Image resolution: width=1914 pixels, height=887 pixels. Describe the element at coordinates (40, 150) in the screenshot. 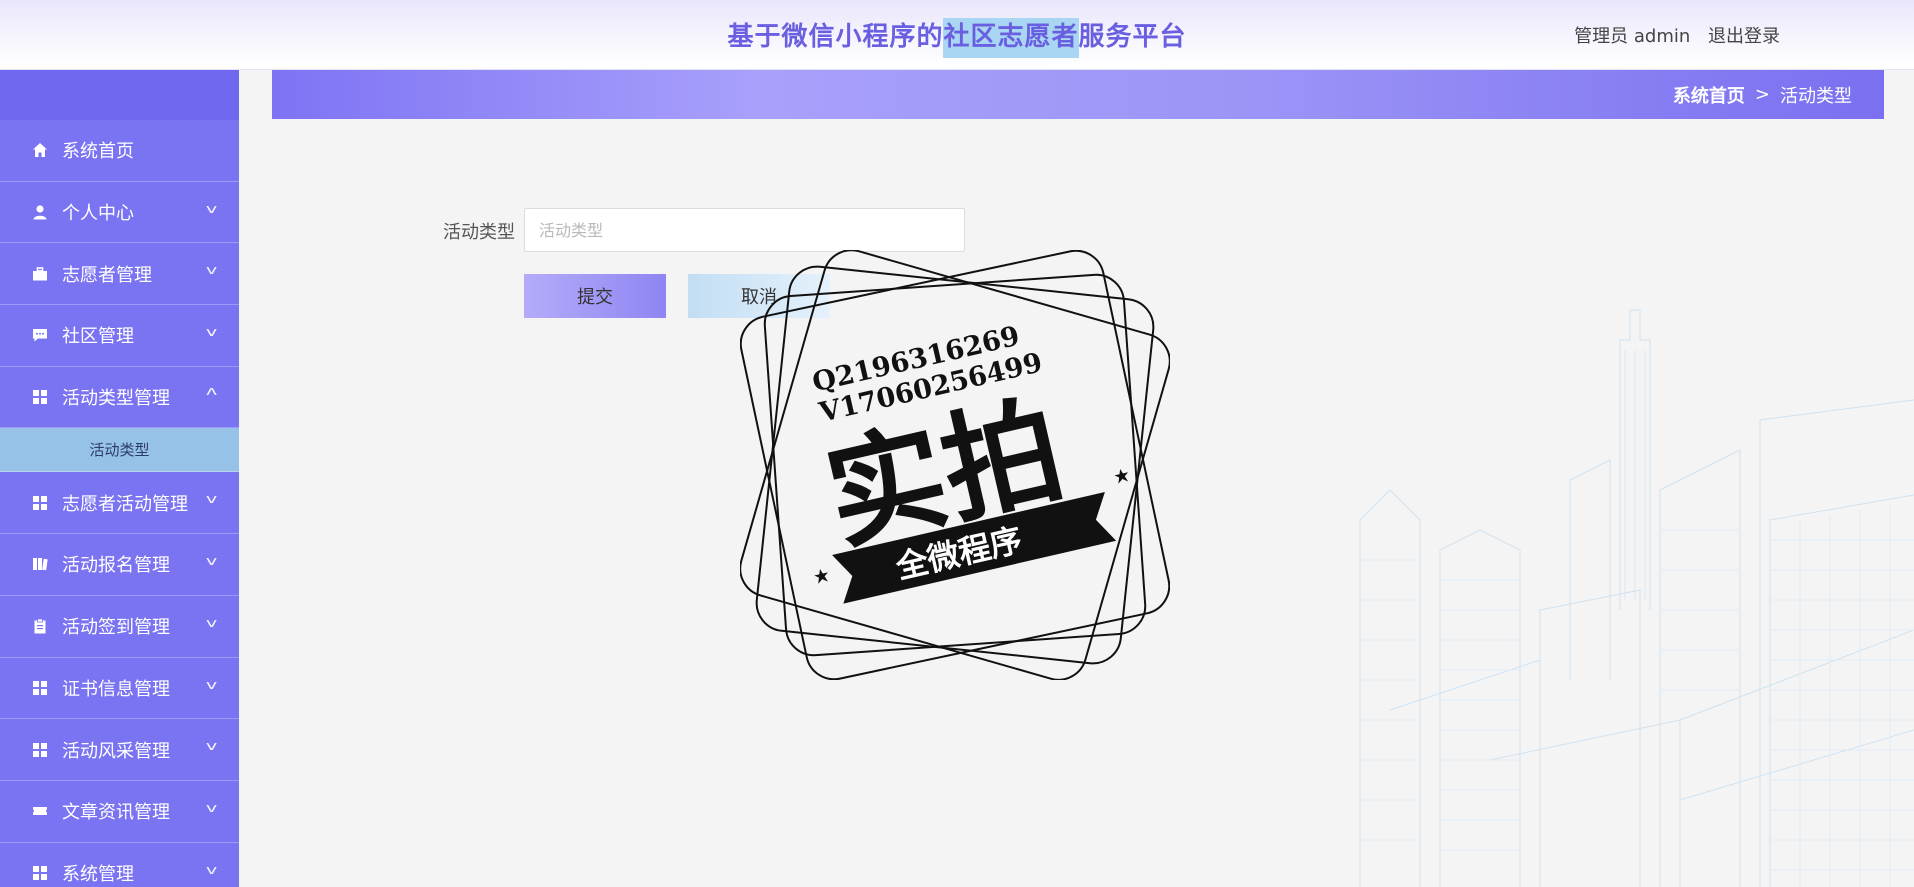

I see `home-icon` at that location.